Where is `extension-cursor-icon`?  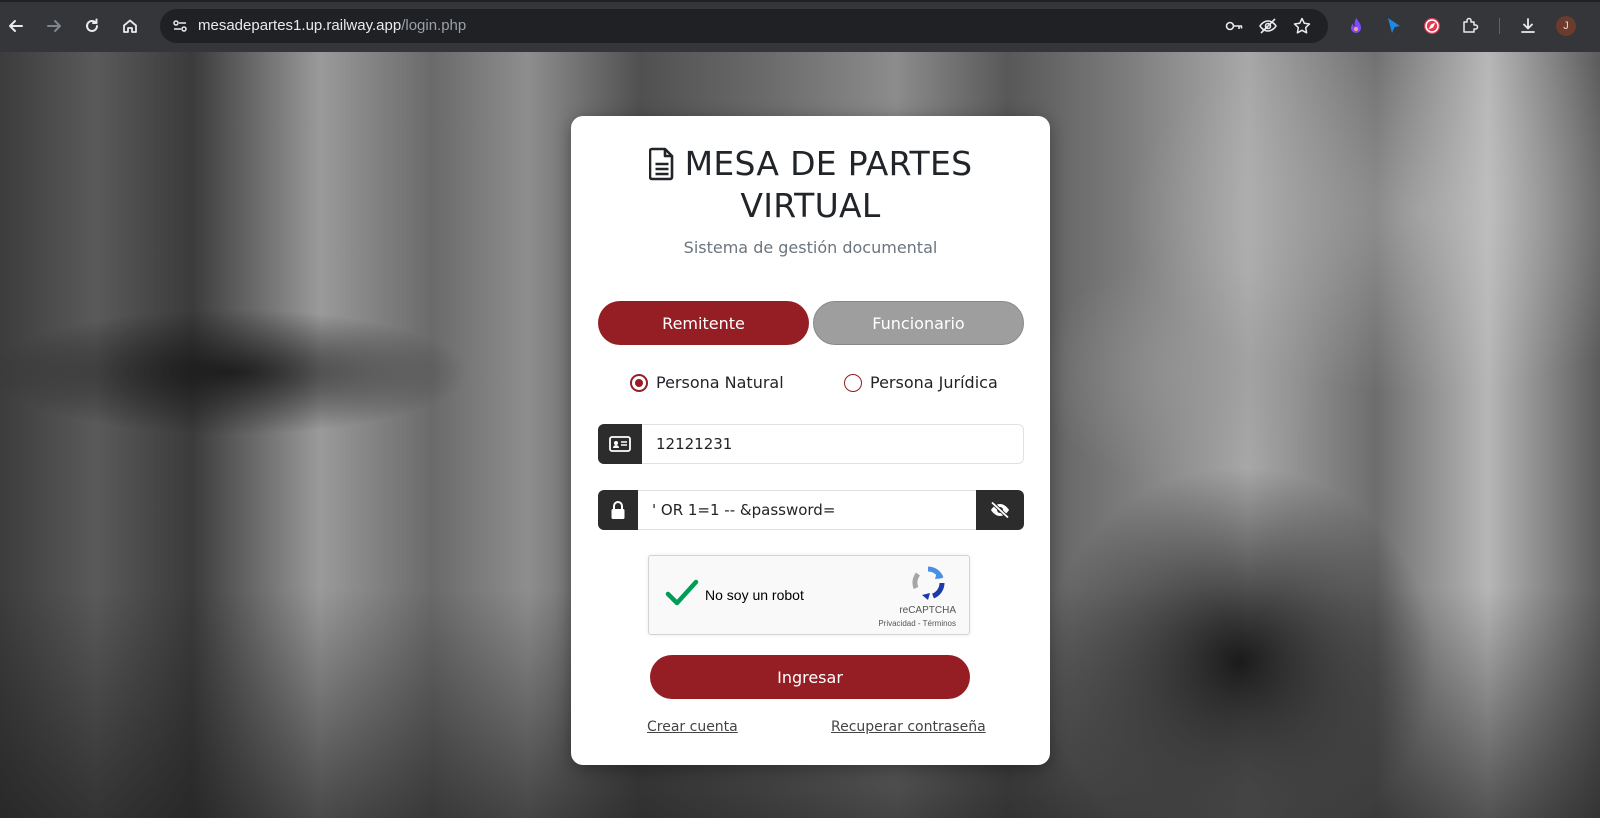 extension-cursor-icon is located at coordinates (1394, 26).